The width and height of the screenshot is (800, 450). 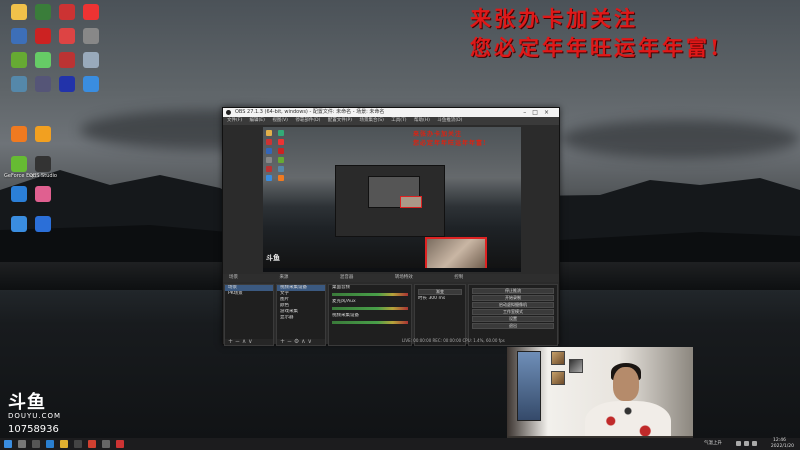 I want to click on transitions-dock: 渐变 时长 300 ms, so click(x=440, y=315).